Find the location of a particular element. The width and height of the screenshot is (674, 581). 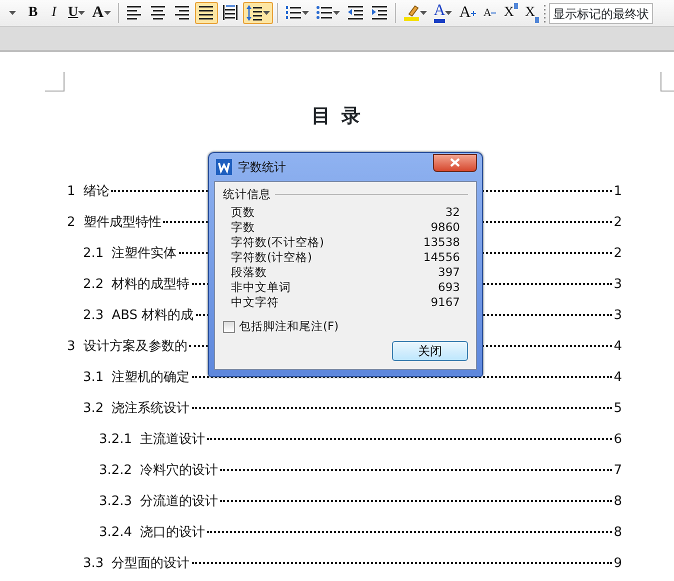

close-icon is located at coordinates (455, 162).